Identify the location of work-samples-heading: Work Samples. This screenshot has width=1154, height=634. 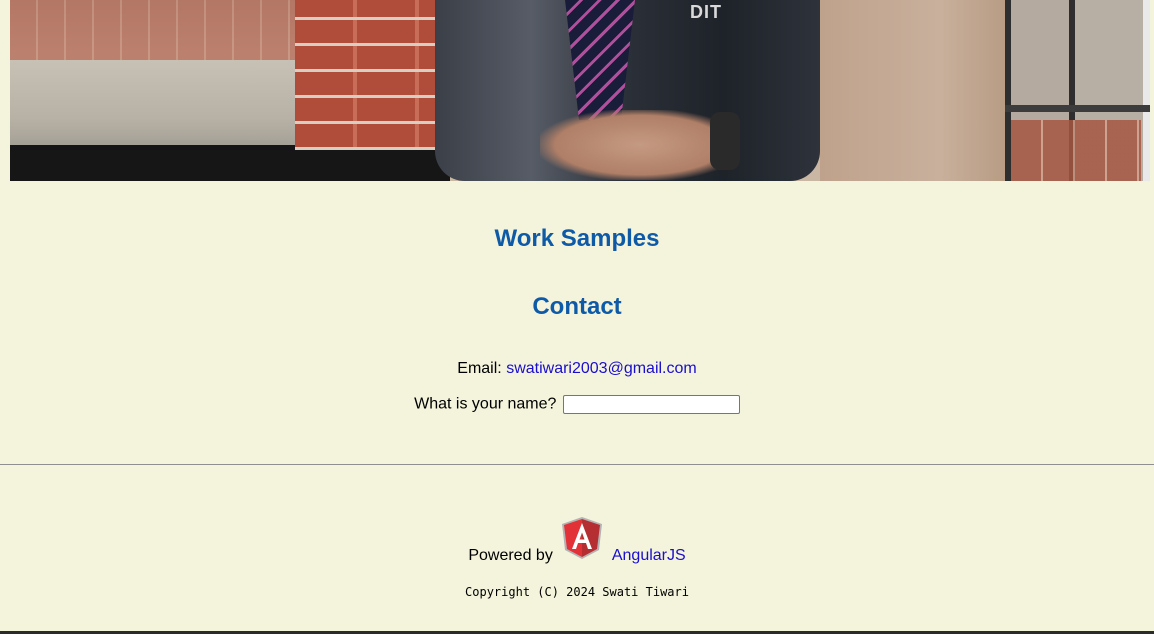
(577, 238).